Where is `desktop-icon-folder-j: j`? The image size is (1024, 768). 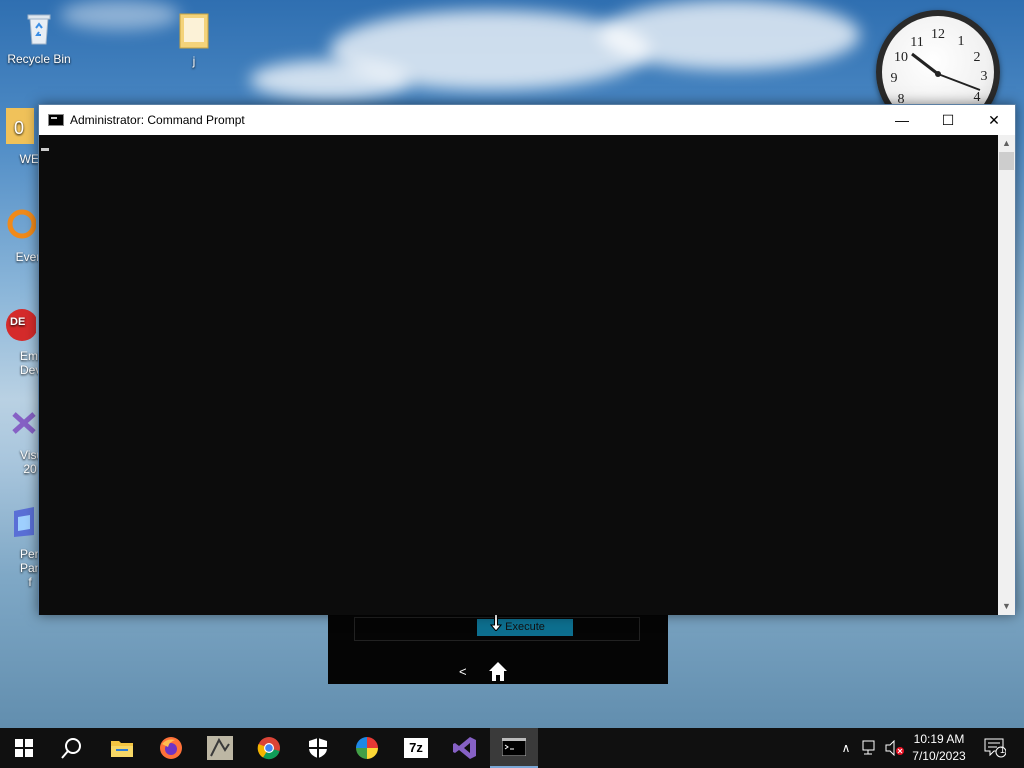
desktop-icon-folder-j: j is located at coordinates (194, 39).